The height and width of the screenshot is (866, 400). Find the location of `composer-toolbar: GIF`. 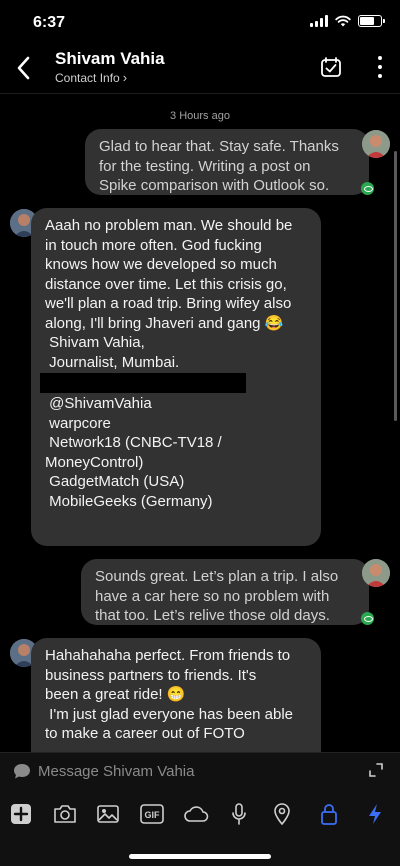

composer-toolbar: GIF is located at coordinates (200, 815).